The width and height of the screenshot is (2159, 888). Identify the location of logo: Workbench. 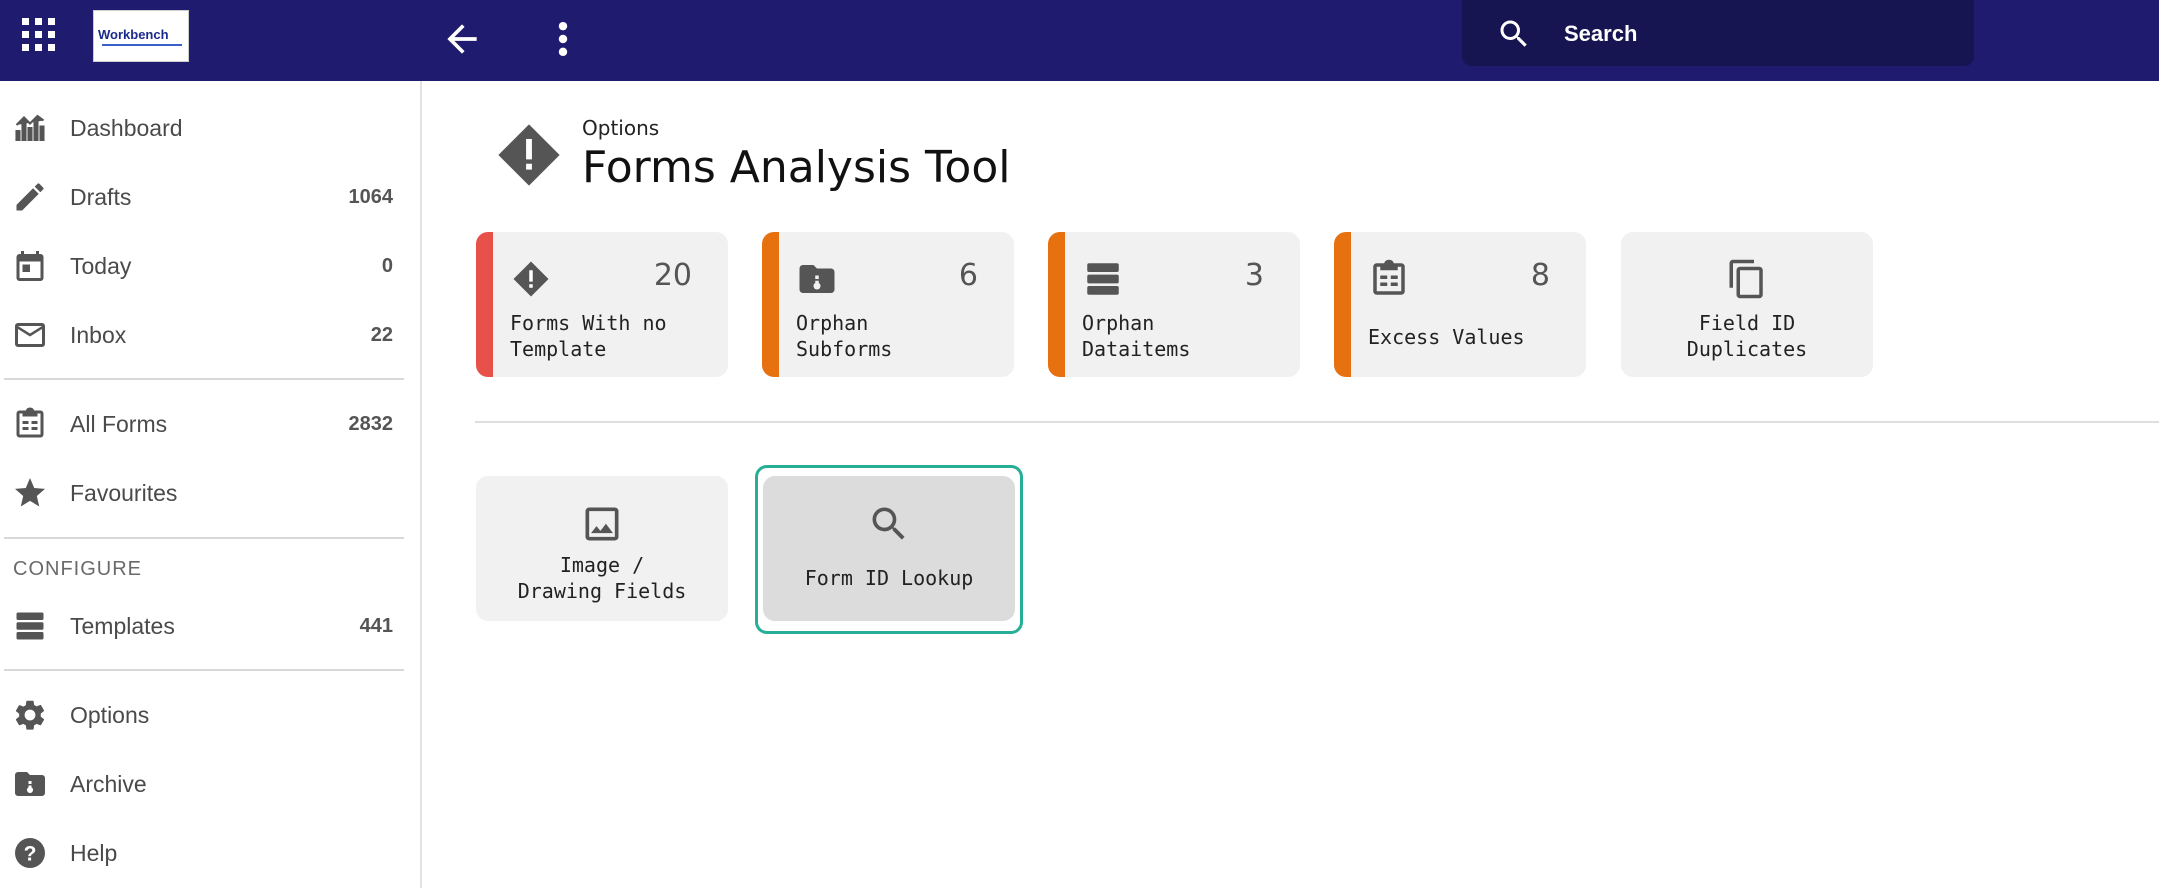
(141, 36).